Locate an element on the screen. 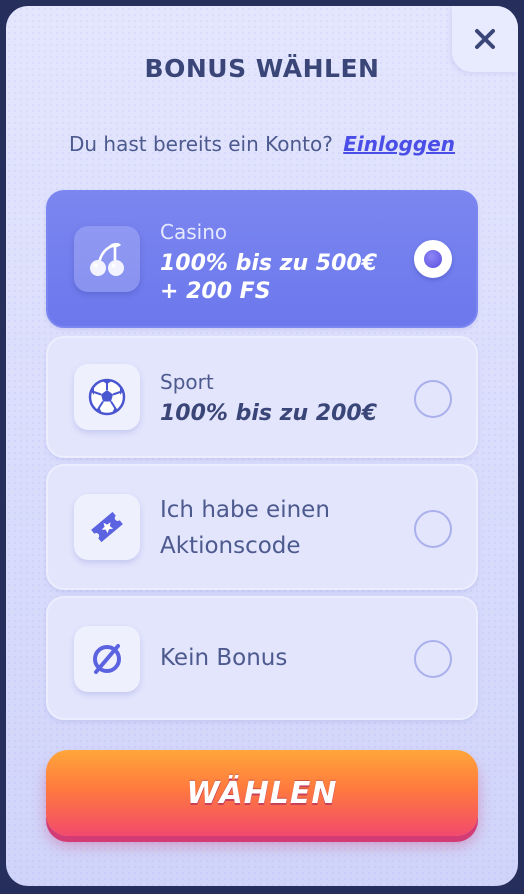  option-promo-code: Ich habe einen Aktionscode is located at coordinates (262, 527).